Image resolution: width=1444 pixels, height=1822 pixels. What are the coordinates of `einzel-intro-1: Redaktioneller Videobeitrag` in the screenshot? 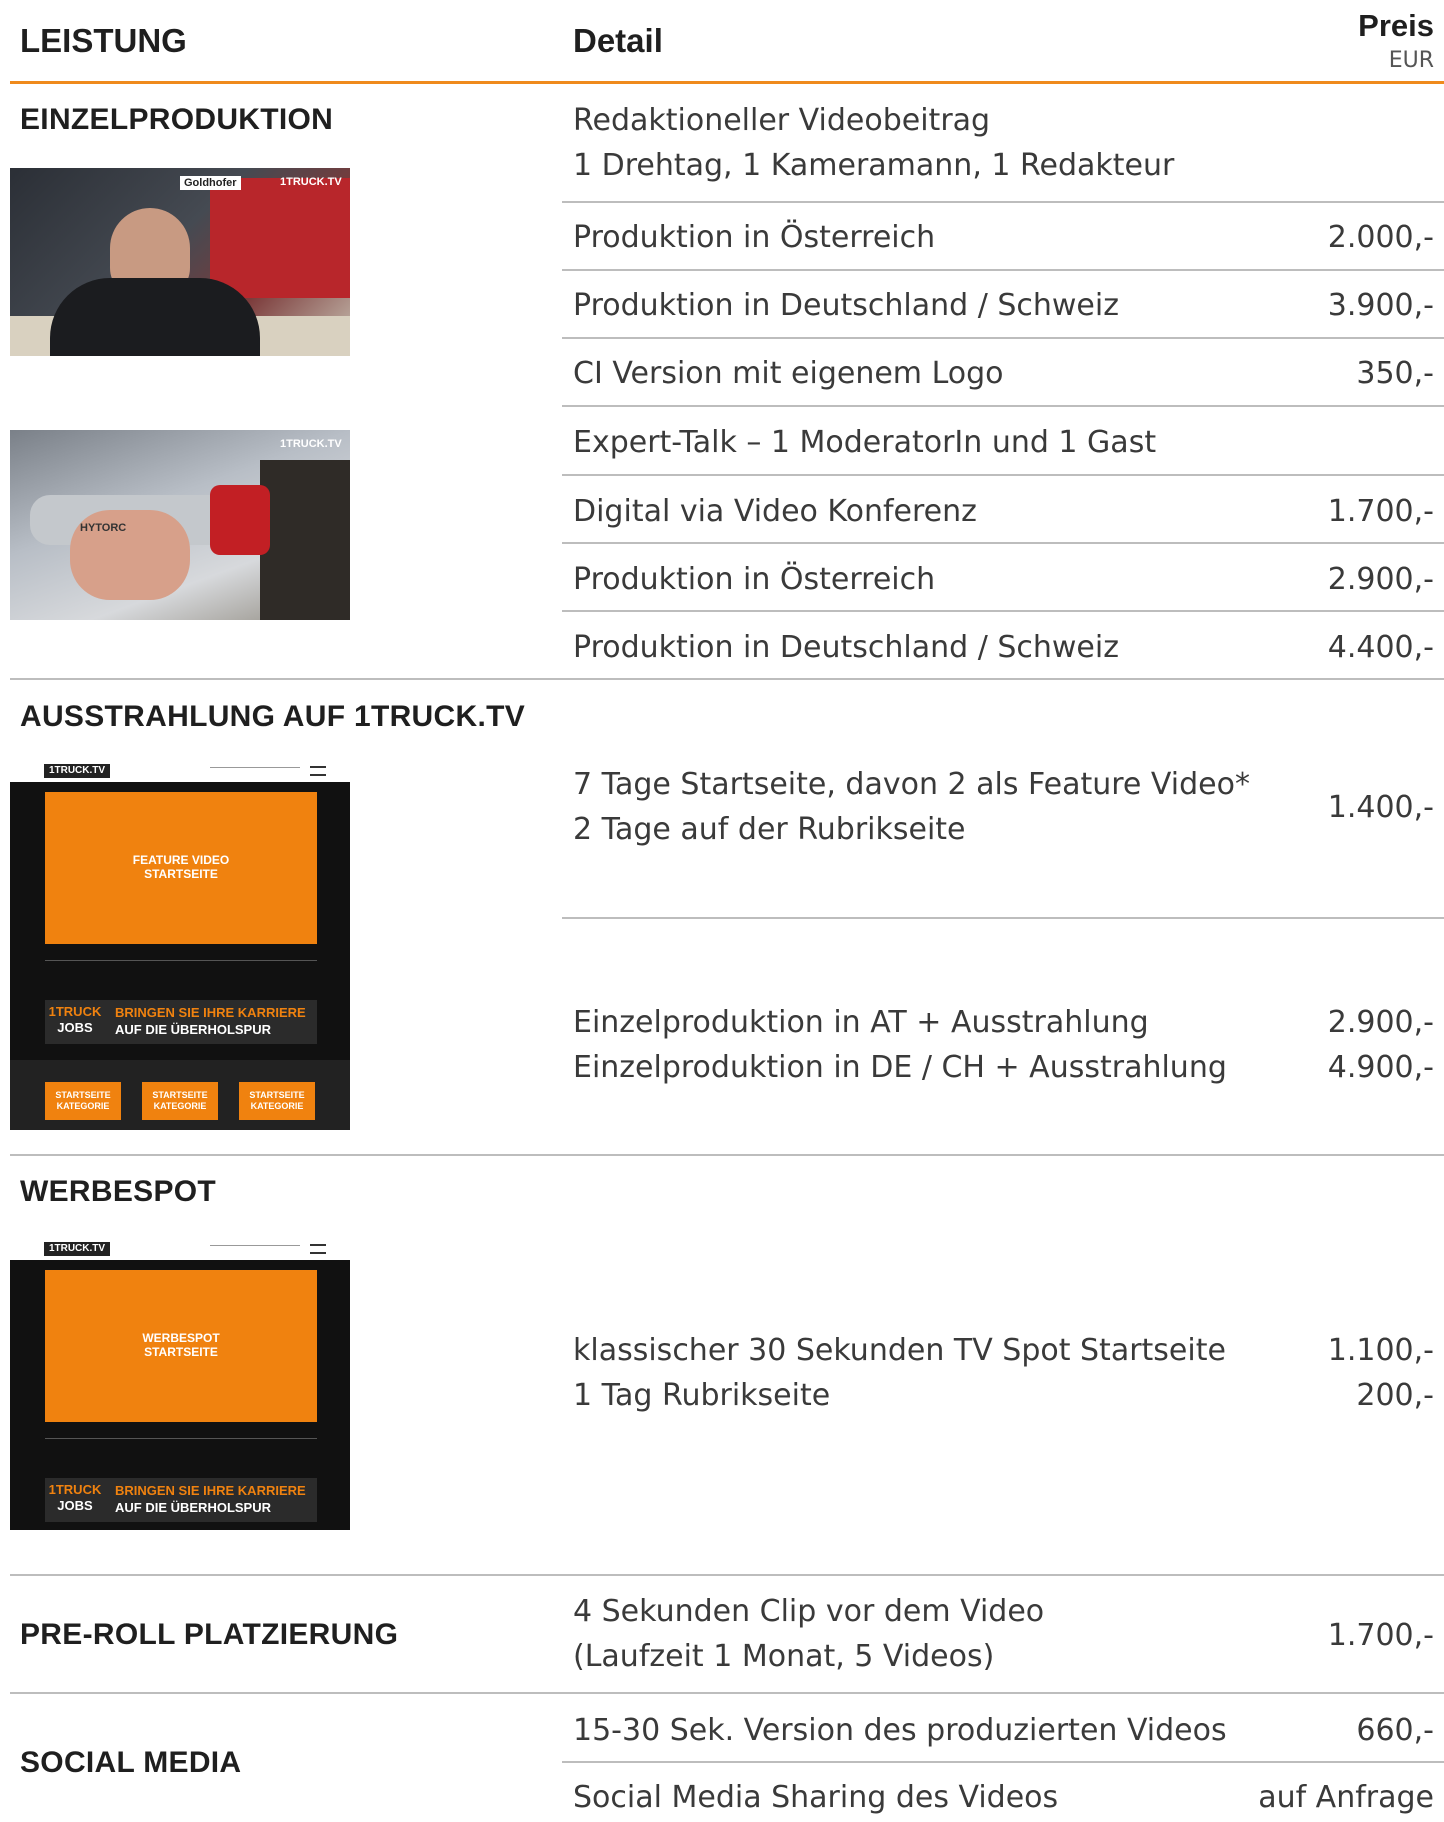 It's located at (782, 120).